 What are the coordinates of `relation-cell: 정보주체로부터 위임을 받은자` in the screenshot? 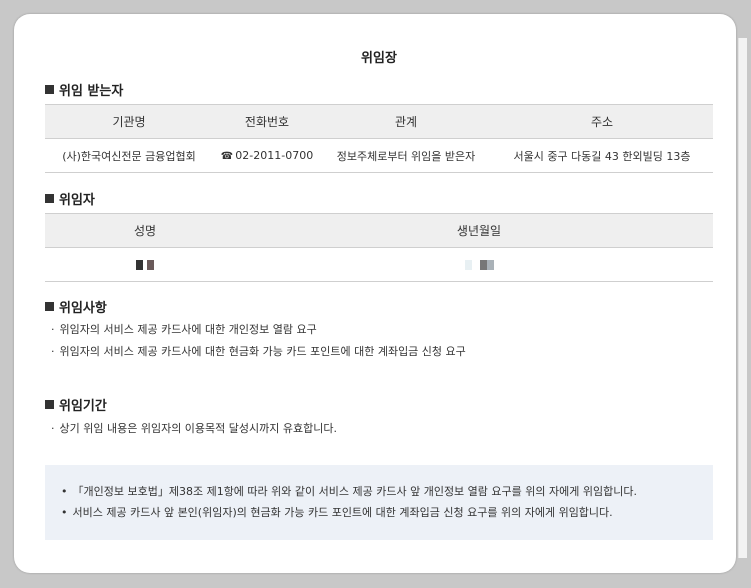 It's located at (406, 155).